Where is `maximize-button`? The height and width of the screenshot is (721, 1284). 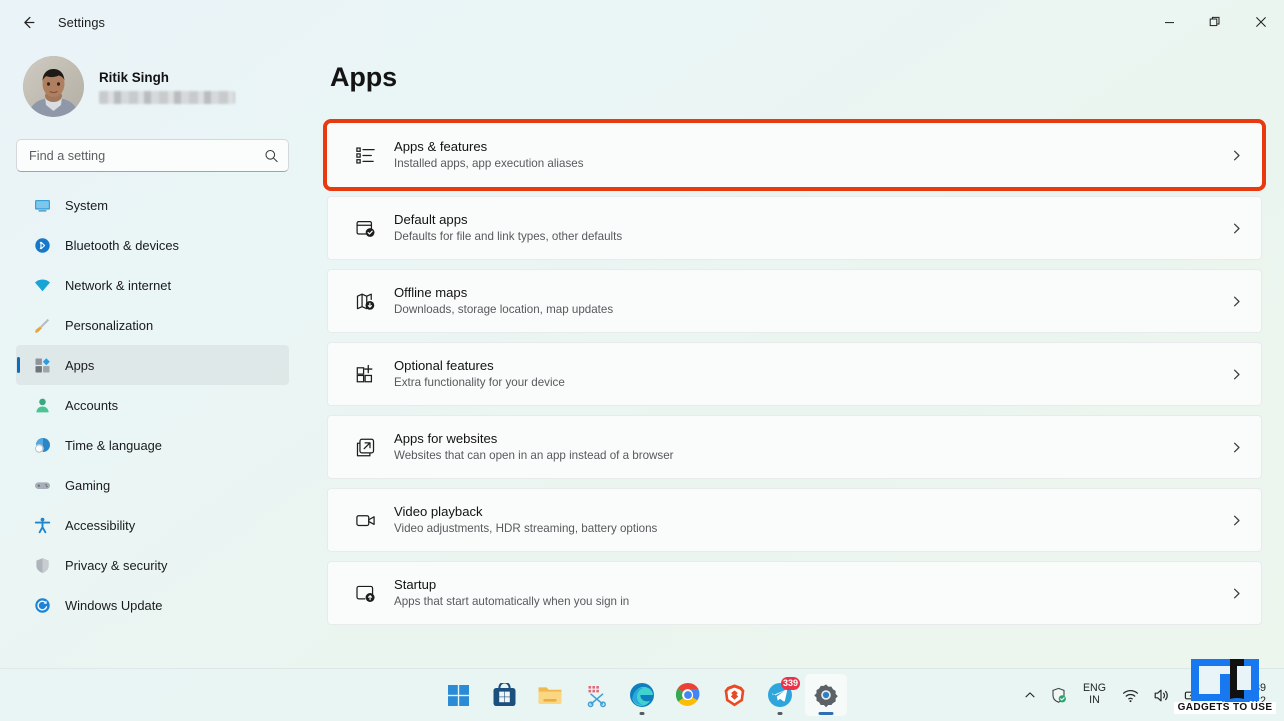
maximize-button is located at coordinates (1215, 22).